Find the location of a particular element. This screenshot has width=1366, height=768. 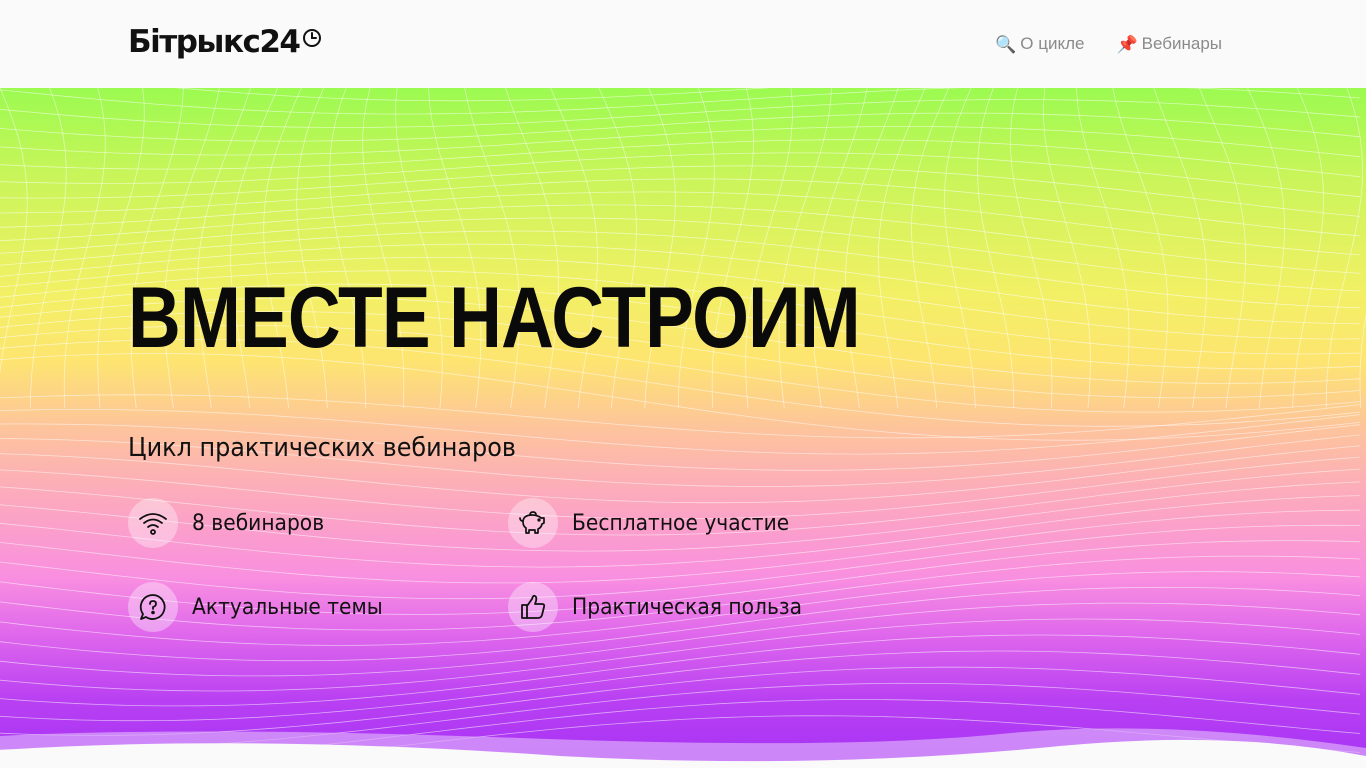

question-bubble-icon is located at coordinates (153, 607).